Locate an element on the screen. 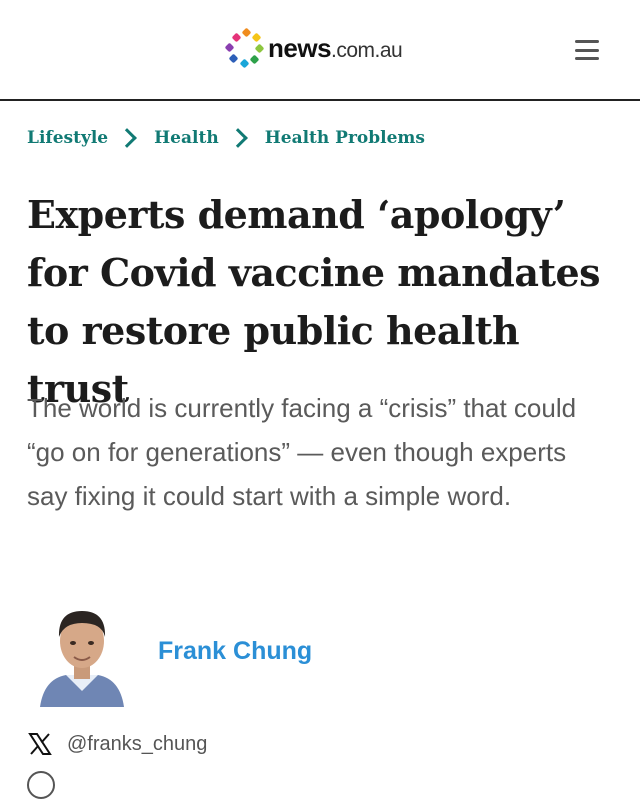 The height and width of the screenshot is (799, 640). author-twitter-link: @franks_chung is located at coordinates (117, 744).